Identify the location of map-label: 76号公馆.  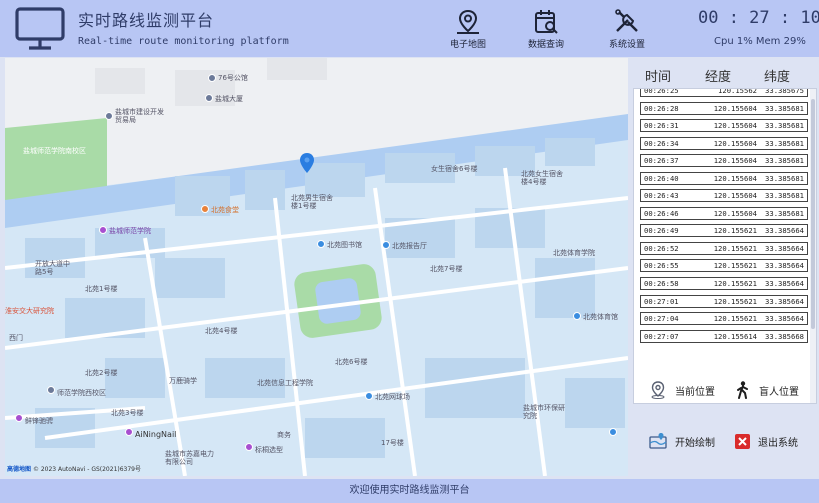
(233, 78).